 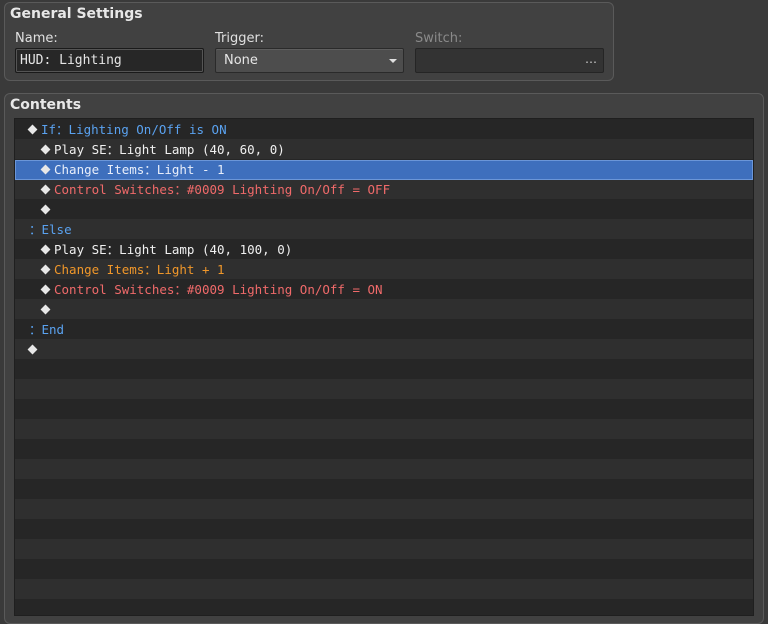 What do you see at coordinates (384, 170) in the screenshot?
I see `command-row: Change Items：Light - 1` at bounding box center [384, 170].